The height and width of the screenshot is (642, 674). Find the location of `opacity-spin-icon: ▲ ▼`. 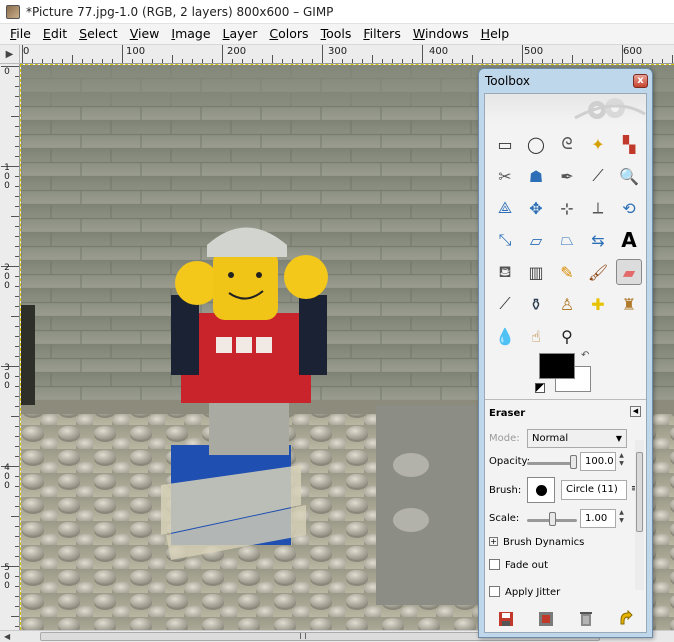

opacity-spin-icon: ▲ ▼ is located at coordinates (621, 461).